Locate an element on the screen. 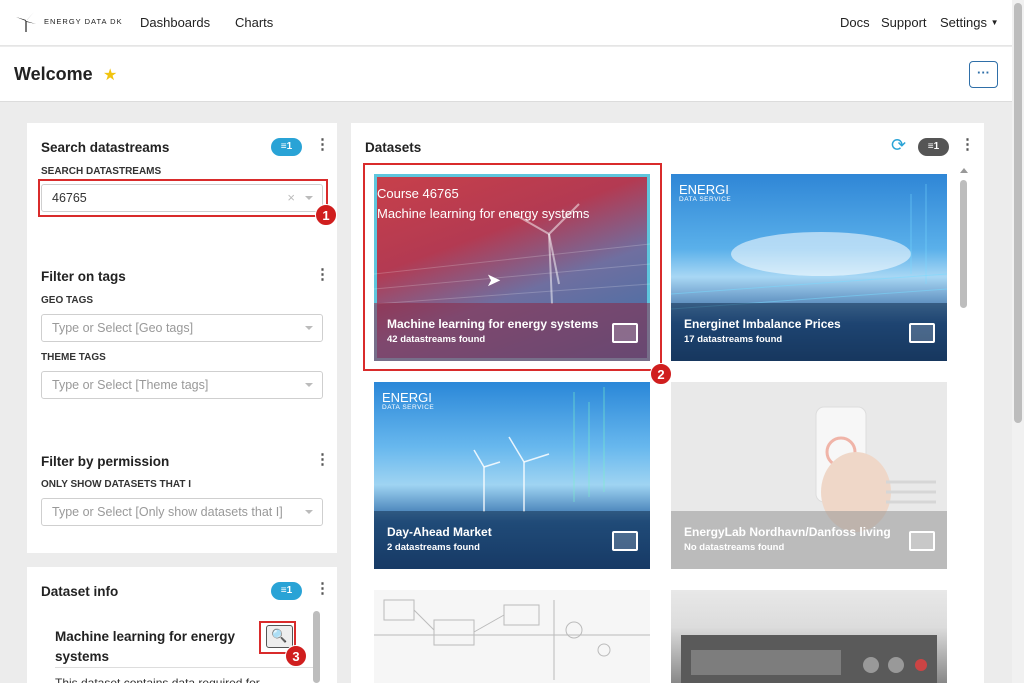 Image resolution: width=1024 pixels, height=683 pixels. brand-name: ENERGY DATA DK is located at coordinates (83, 21).